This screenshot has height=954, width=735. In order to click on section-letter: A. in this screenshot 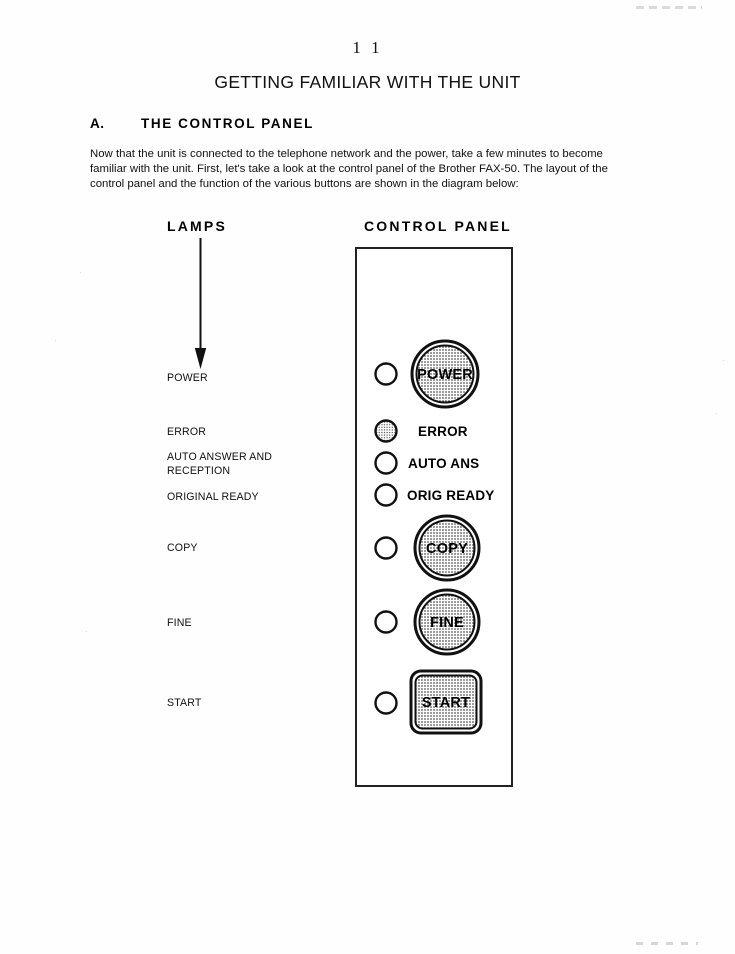, I will do `click(97, 123)`.